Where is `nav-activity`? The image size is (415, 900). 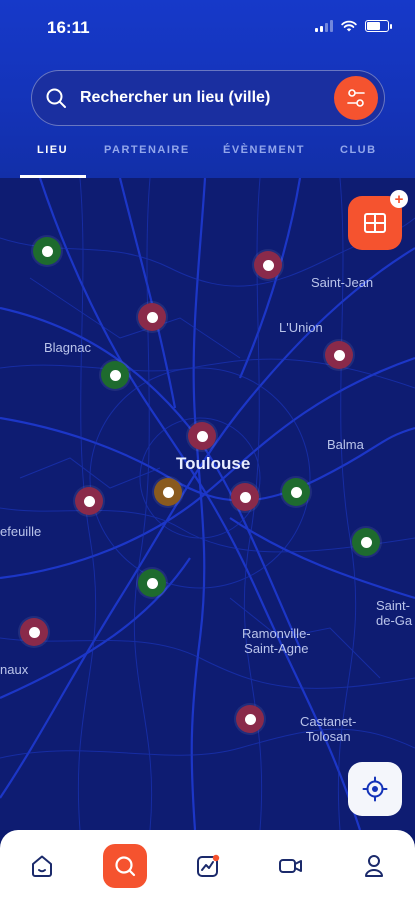
nav-activity is located at coordinates (208, 866).